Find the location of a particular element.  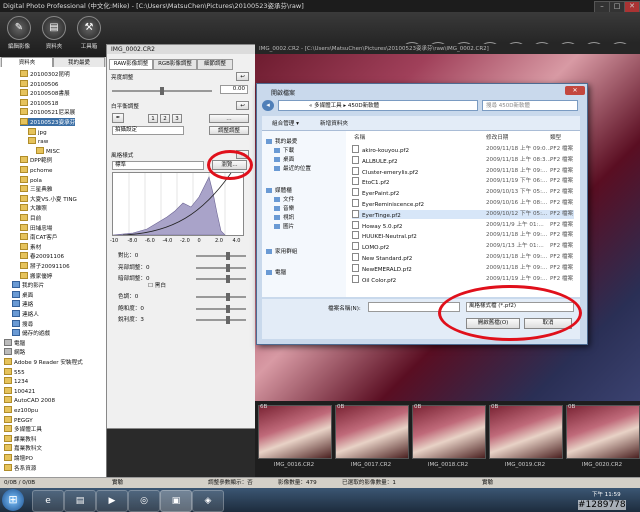

tree-item: 田埔忠場 is located at coordinates (36, 227).